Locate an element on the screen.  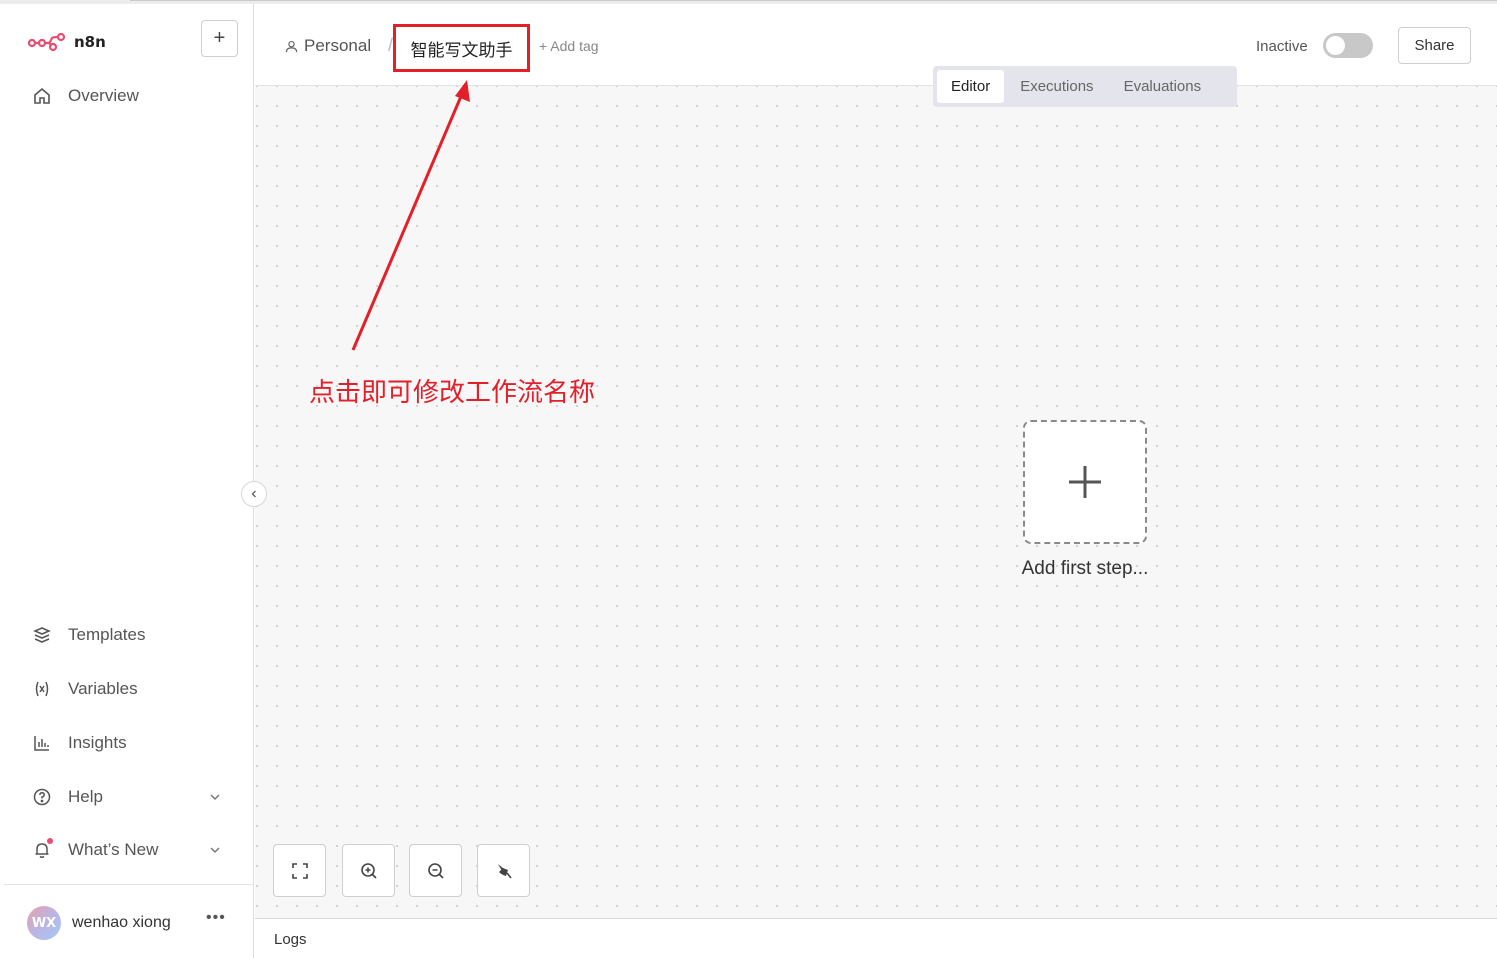
sidebar-item-label: Help is located at coordinates (85, 796).